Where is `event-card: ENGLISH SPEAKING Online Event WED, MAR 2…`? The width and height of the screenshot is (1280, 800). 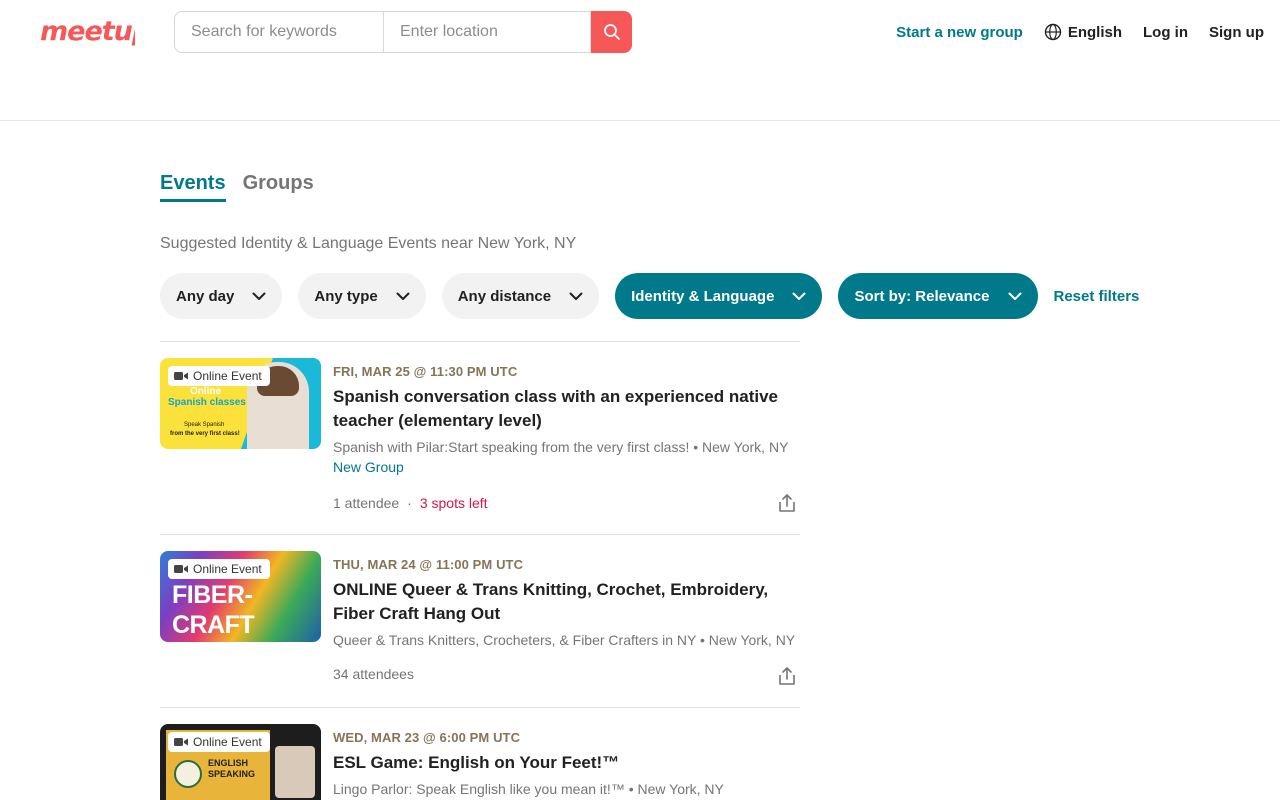 event-card: ENGLISH SPEAKING Online Event WED, MAR 2… is located at coordinates (480, 753).